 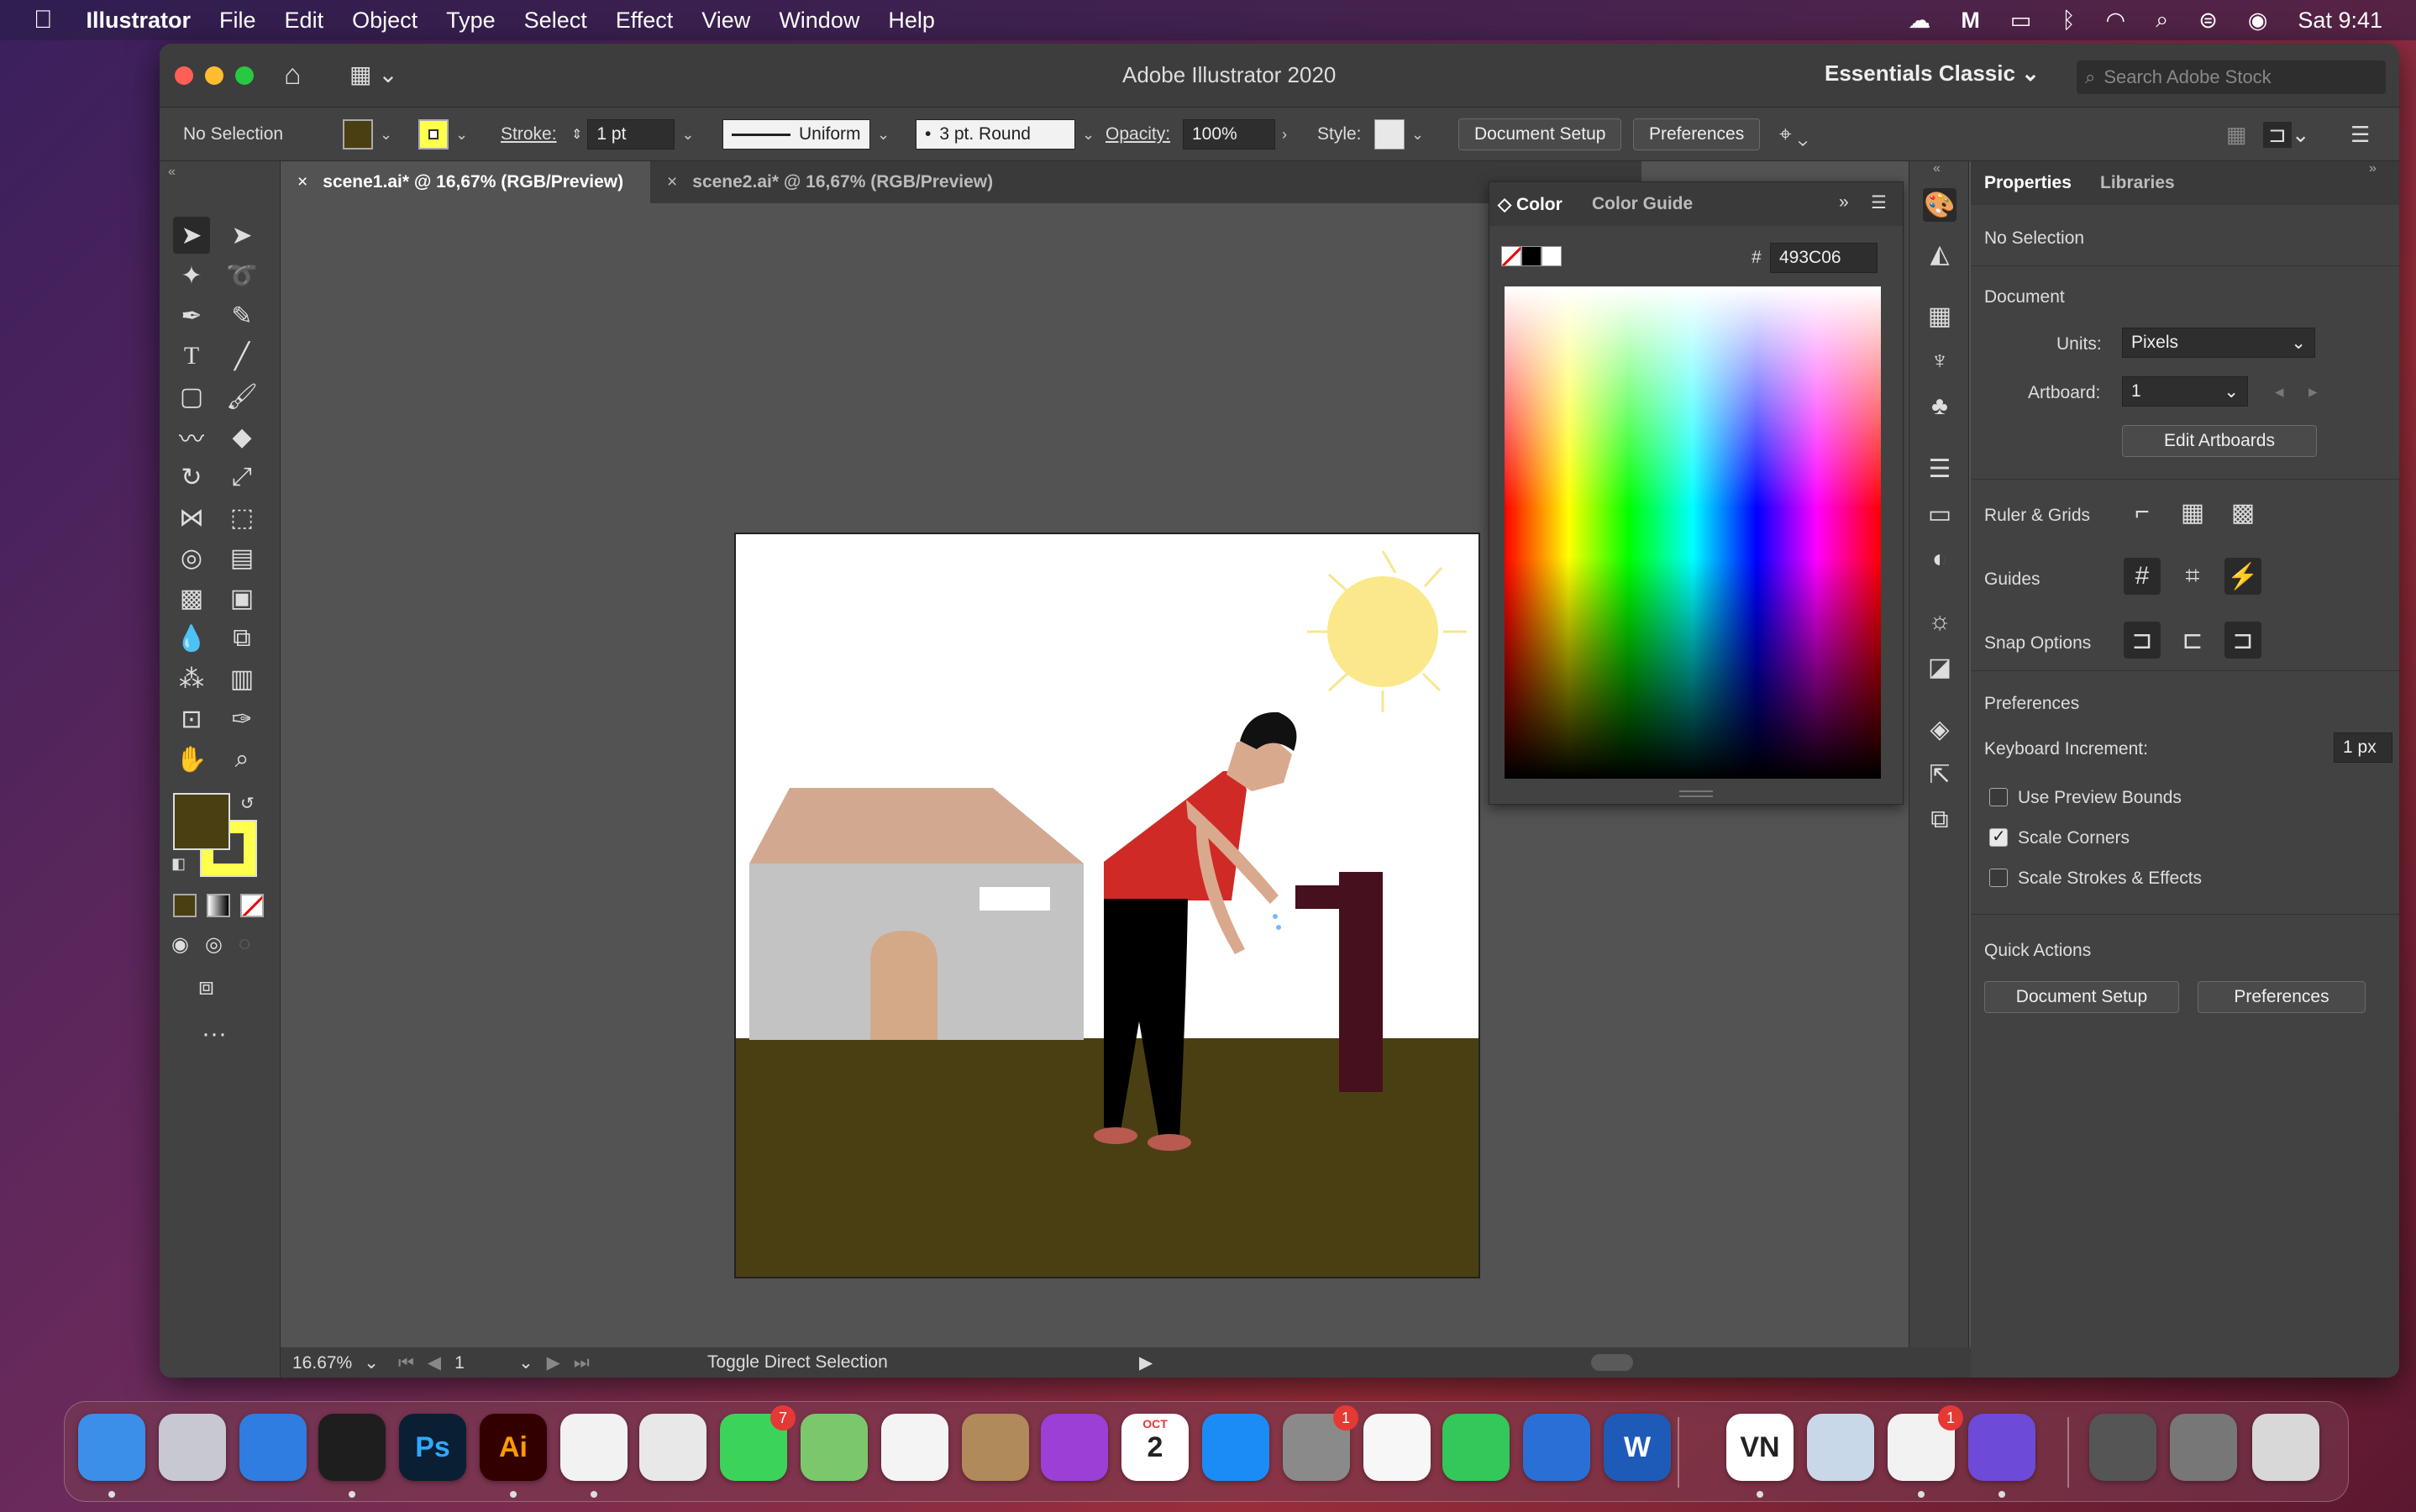 What do you see at coordinates (192, 1447) in the screenshot?
I see `launchpad-app-icon` at bounding box center [192, 1447].